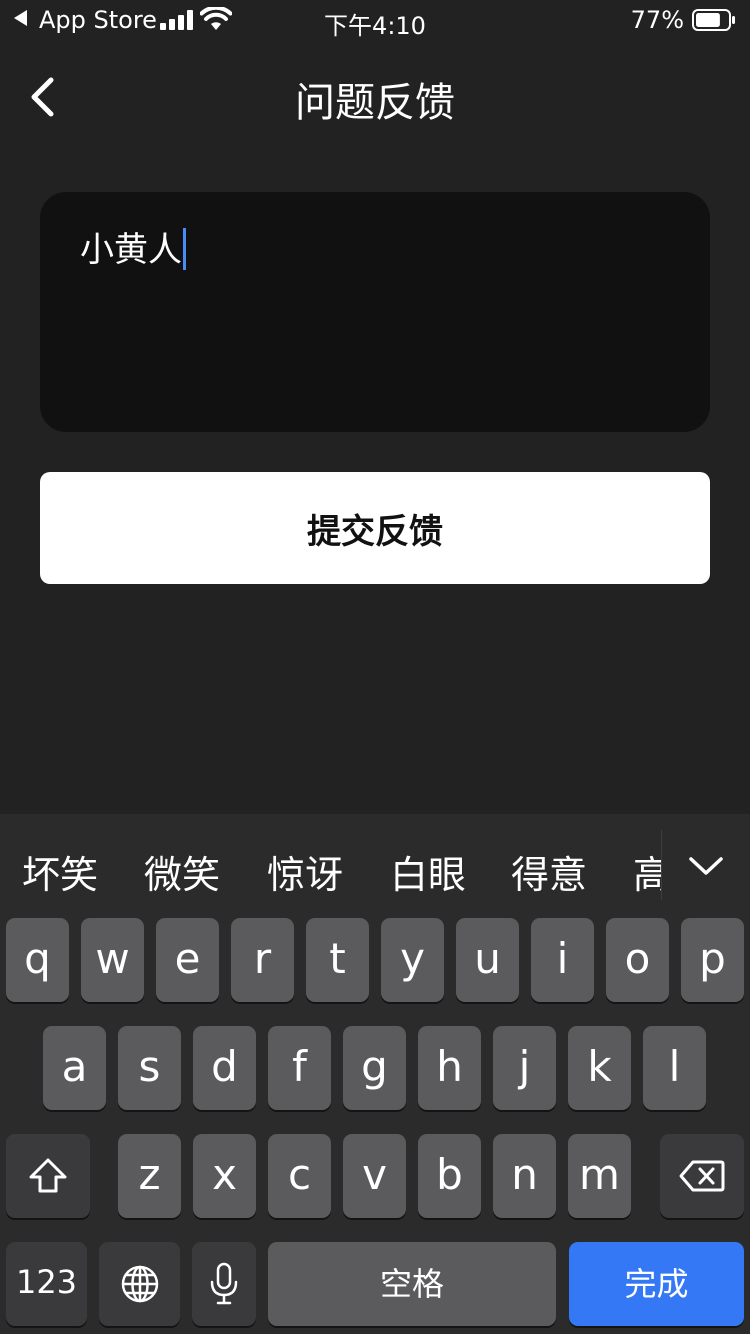 The width and height of the screenshot is (750, 1334). What do you see at coordinates (112, 960) in the screenshot?
I see `key-w: w` at bounding box center [112, 960].